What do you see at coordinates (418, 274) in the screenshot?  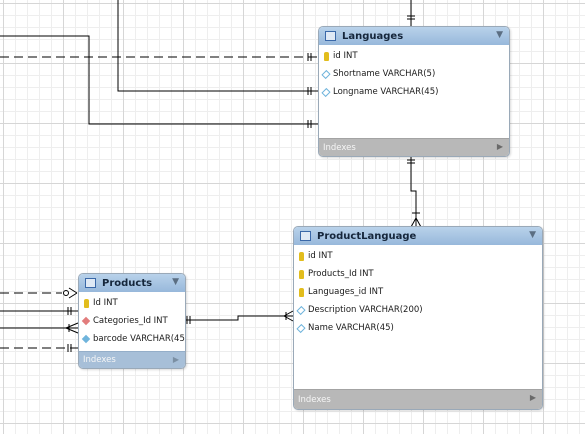 I see `table-column: Products_Id INT` at bounding box center [418, 274].